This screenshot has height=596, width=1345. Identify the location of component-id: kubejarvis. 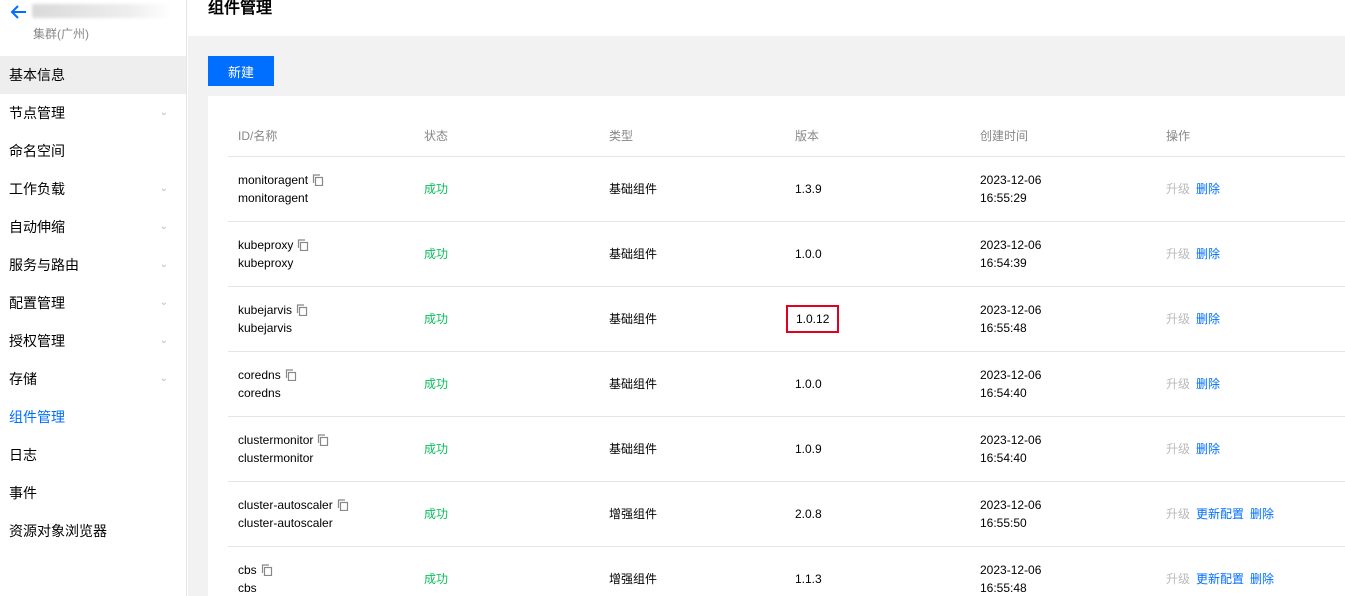
(265, 310).